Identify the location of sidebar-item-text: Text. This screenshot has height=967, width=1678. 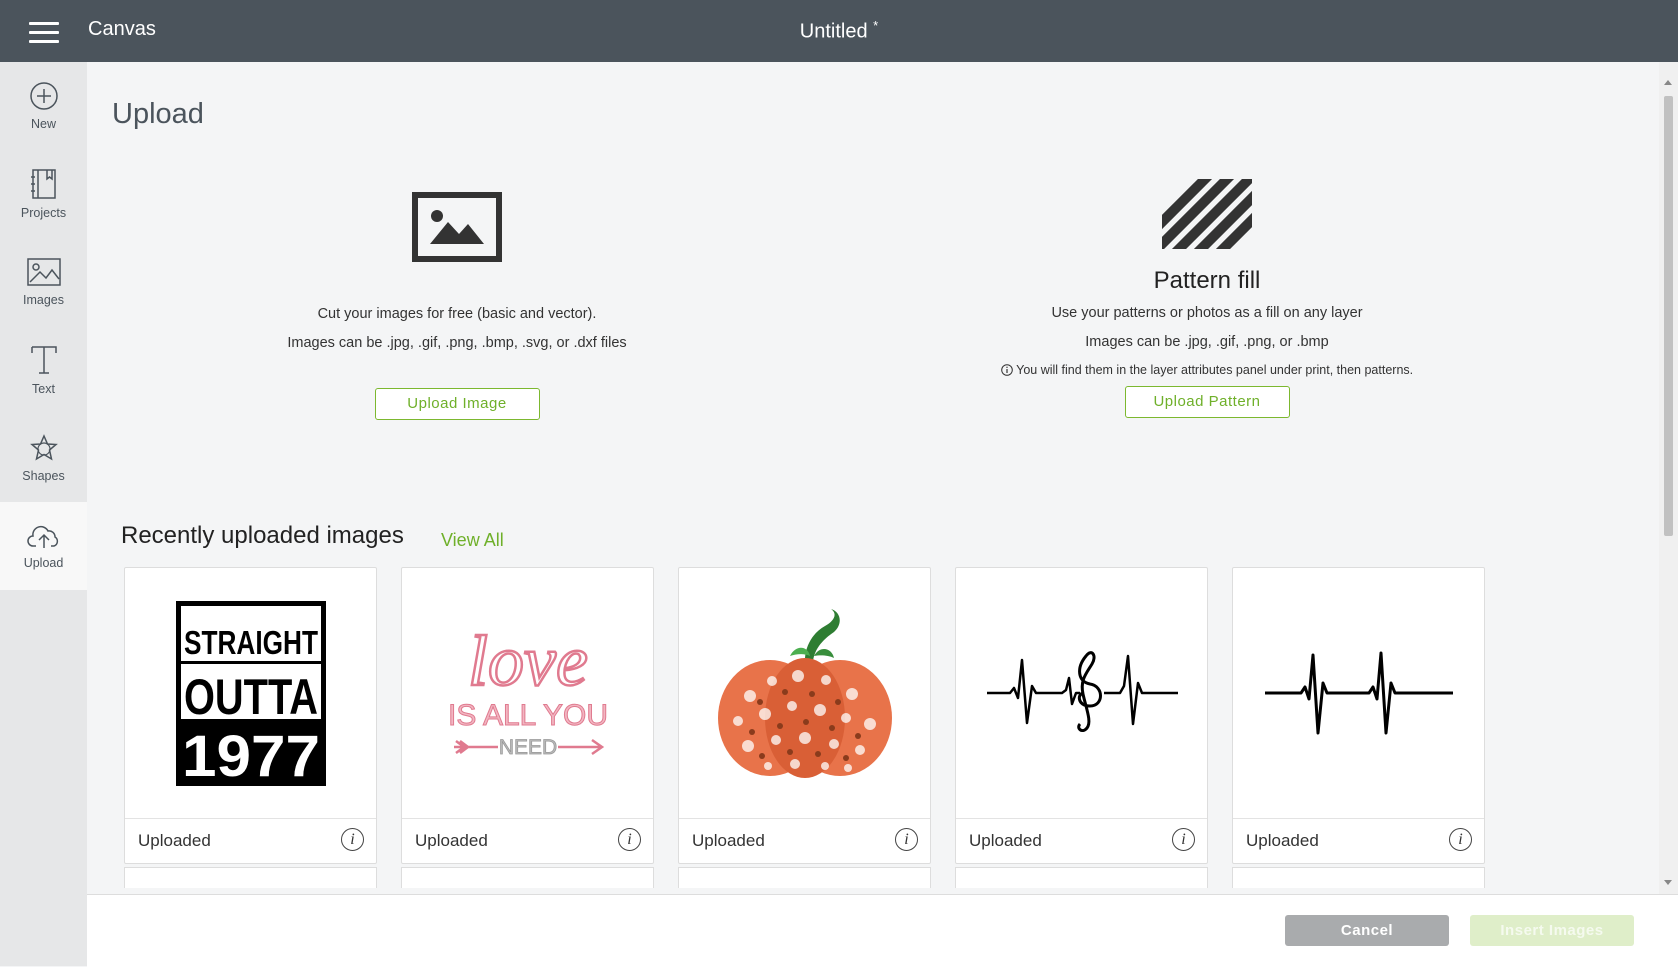
(43, 370).